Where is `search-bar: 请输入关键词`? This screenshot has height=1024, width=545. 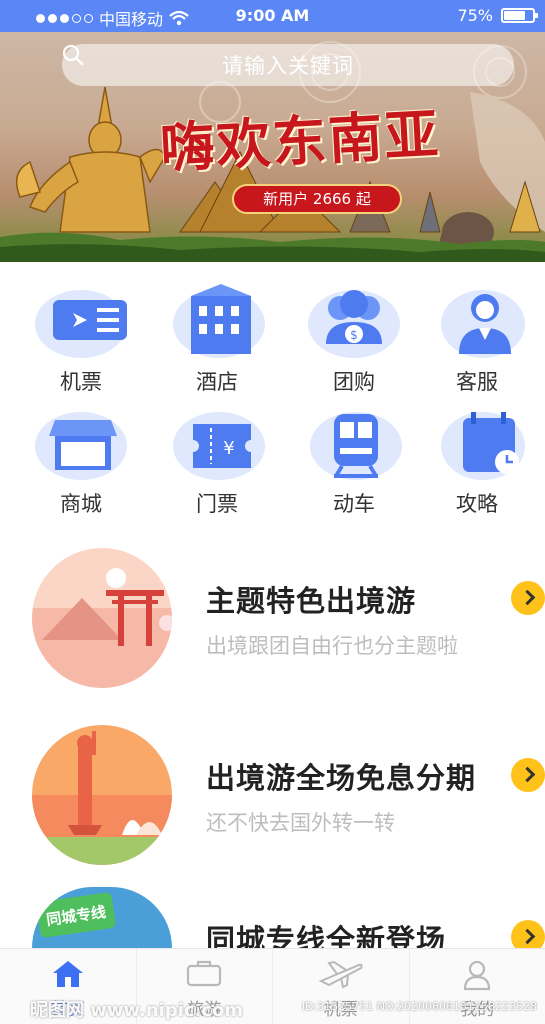
search-bar: 请输入关键词 is located at coordinates (288, 65).